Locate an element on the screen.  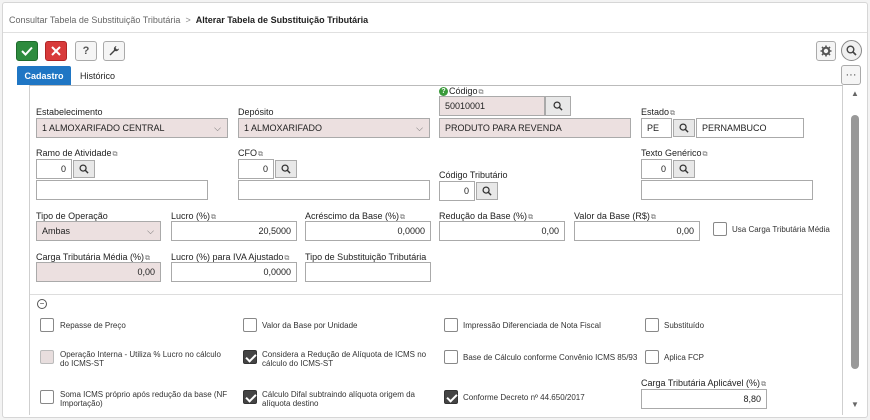
estado-label: Estado⧉ is located at coordinates (658, 112).